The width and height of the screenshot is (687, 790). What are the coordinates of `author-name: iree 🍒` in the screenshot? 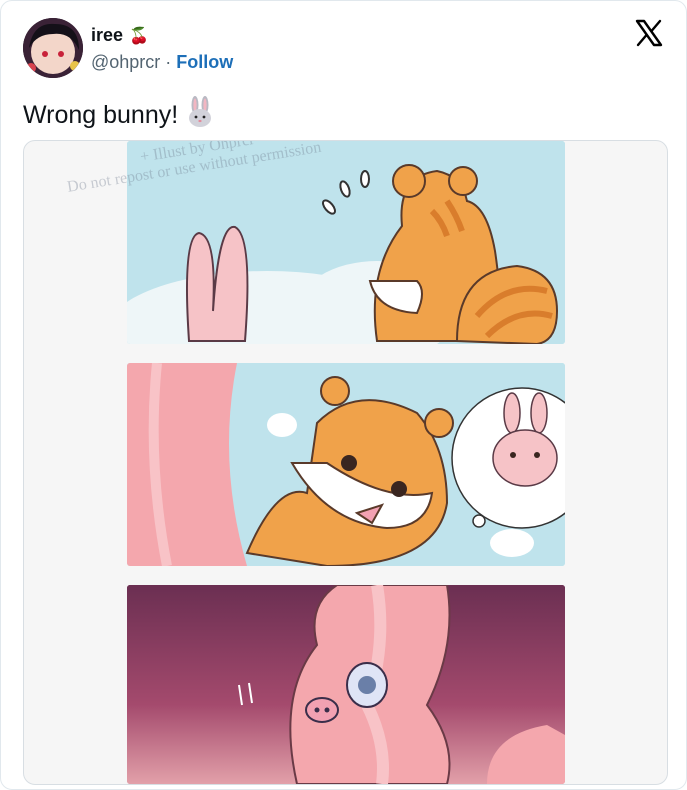 It's located at (120, 35).